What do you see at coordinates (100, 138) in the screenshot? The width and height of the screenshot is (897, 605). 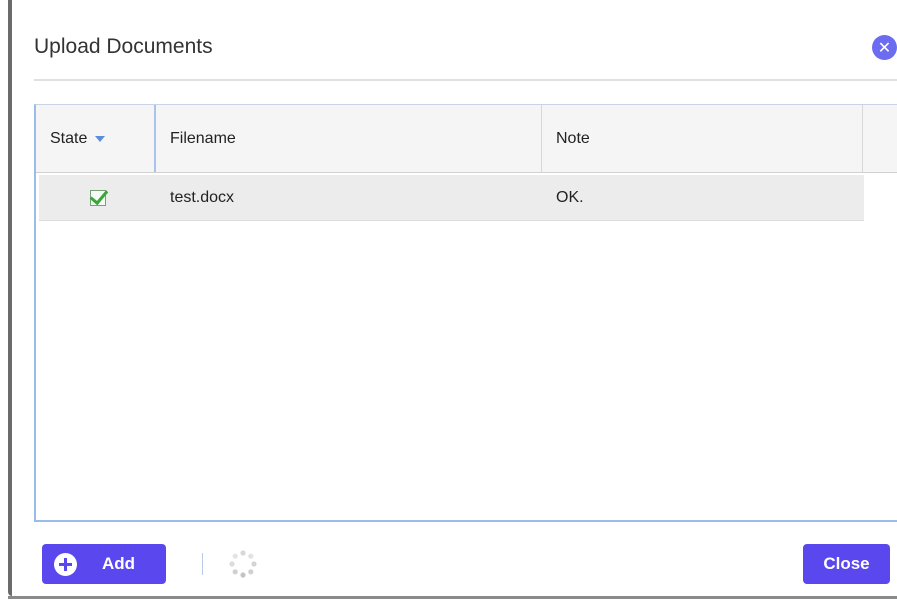 I see `sort-desc-icon` at bounding box center [100, 138].